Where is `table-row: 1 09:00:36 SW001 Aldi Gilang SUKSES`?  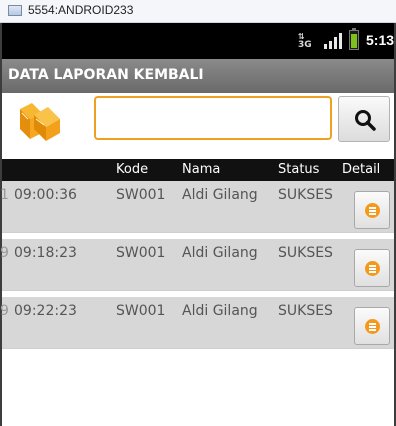 table-row: 1 09:00:36 SW001 Aldi Gilang SUKSES is located at coordinates (197, 207).